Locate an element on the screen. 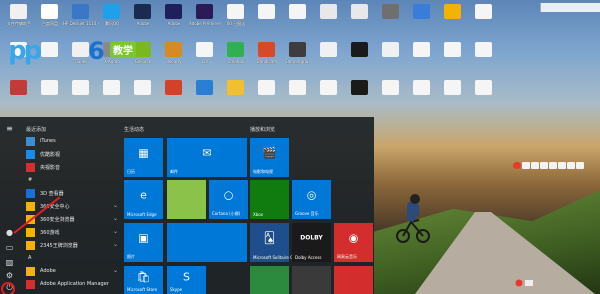  app-list-item: 360游戏 ⌄ is located at coordinates (72, 232).